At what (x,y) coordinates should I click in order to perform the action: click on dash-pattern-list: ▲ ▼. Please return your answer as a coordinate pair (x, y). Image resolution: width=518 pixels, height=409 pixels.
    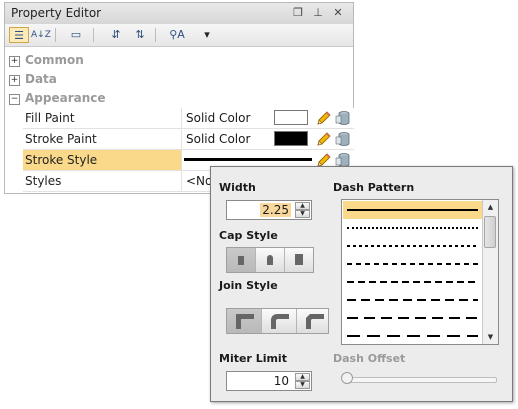
    Looking at the image, I should click on (420, 272).